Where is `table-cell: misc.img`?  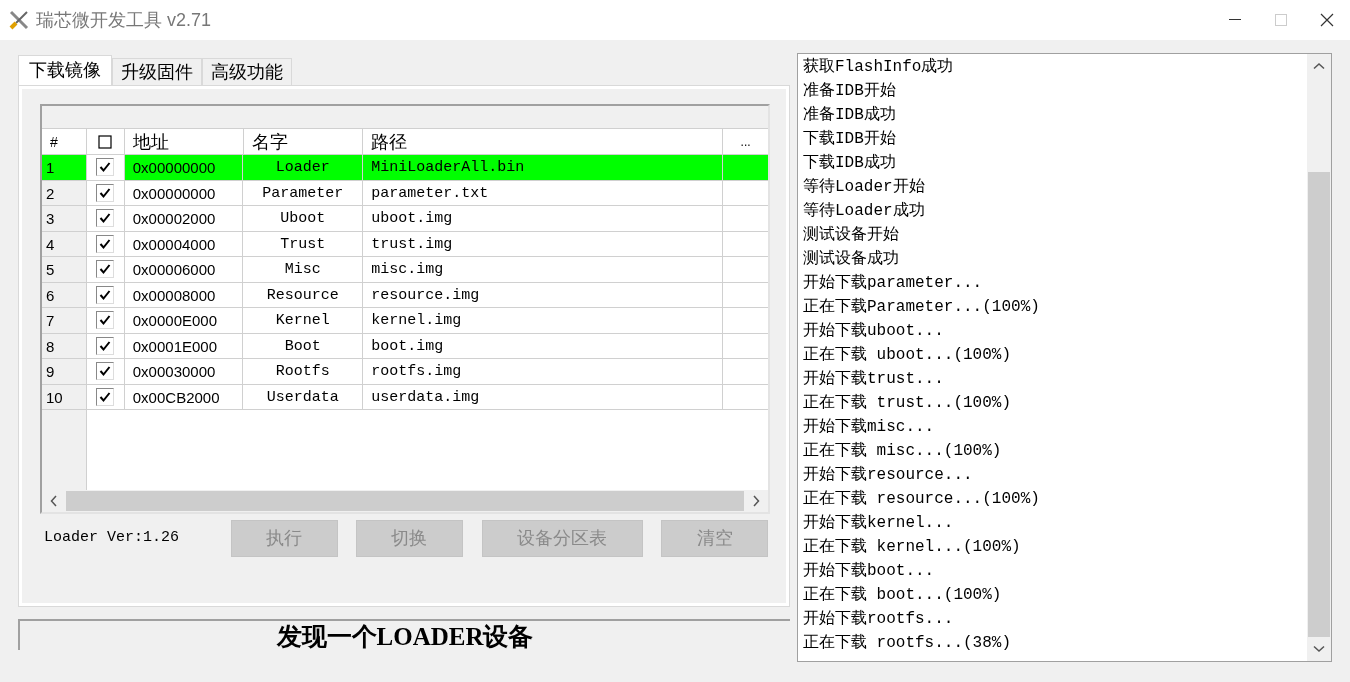
table-cell: misc.img is located at coordinates (543, 269).